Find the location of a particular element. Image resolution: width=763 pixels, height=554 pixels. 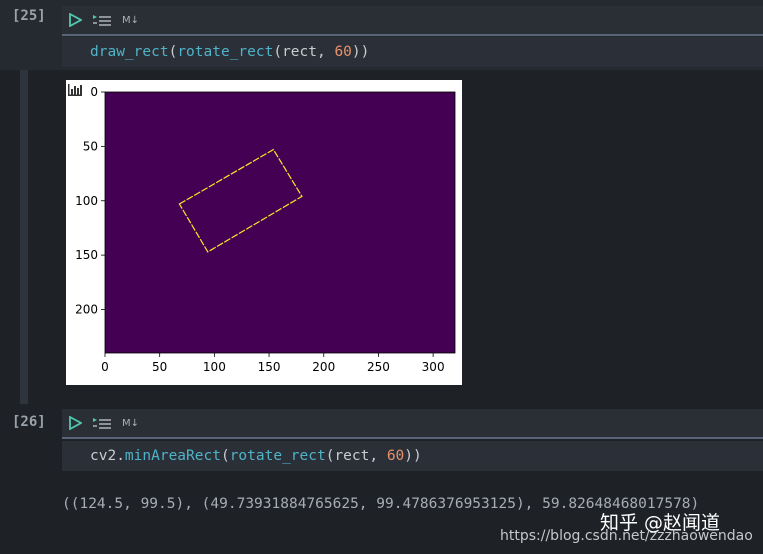

code-token: draw_rect is located at coordinates (129, 52).